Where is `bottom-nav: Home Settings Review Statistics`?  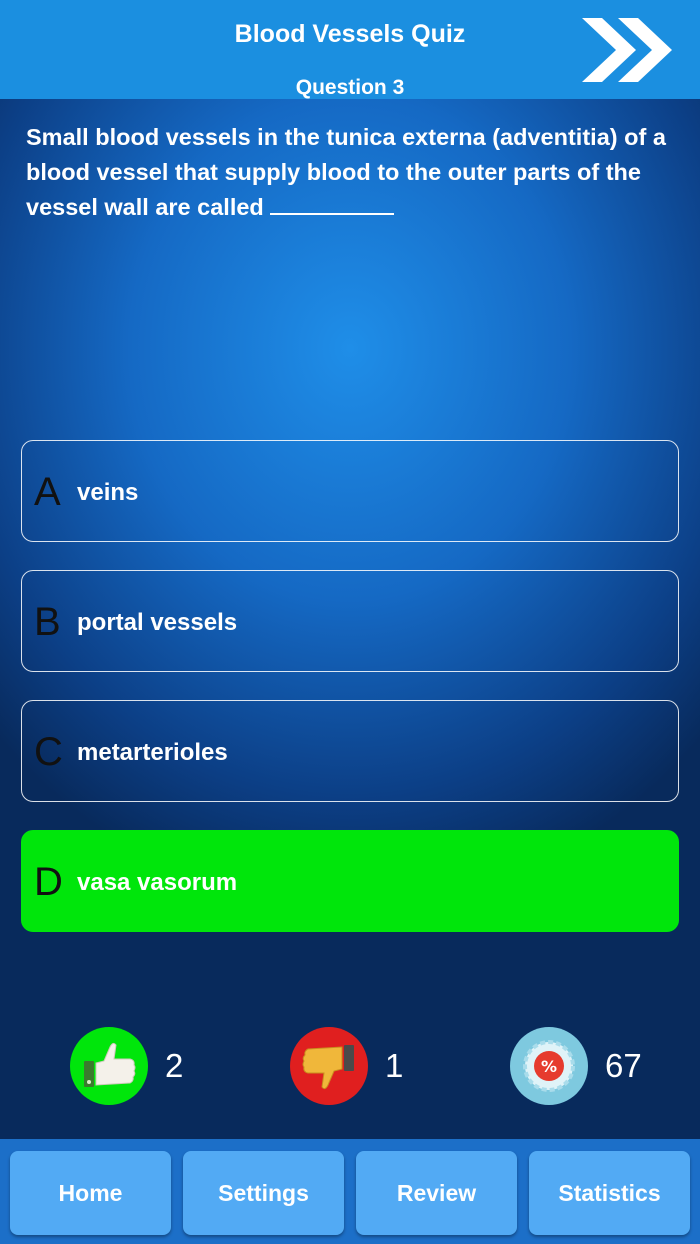 bottom-nav: Home Settings Review Statistics is located at coordinates (350, 1191).